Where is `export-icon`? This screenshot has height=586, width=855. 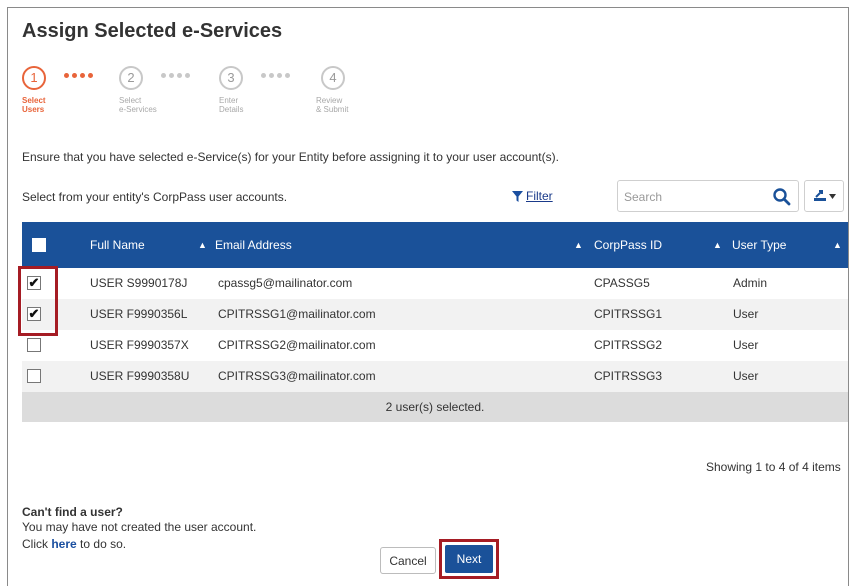 export-icon is located at coordinates (819, 195).